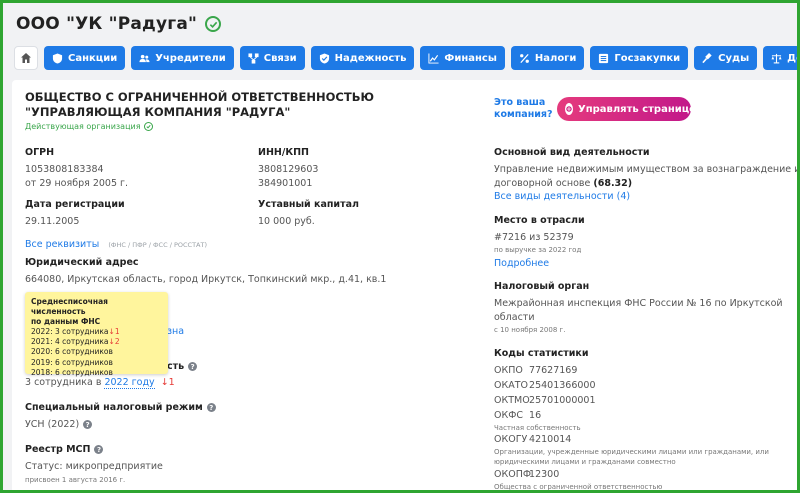 The image size is (800, 493). What do you see at coordinates (578, 487) in the screenshot?
I see `okopf-note: Общества с ограниченной ответственностью` at bounding box center [578, 487].